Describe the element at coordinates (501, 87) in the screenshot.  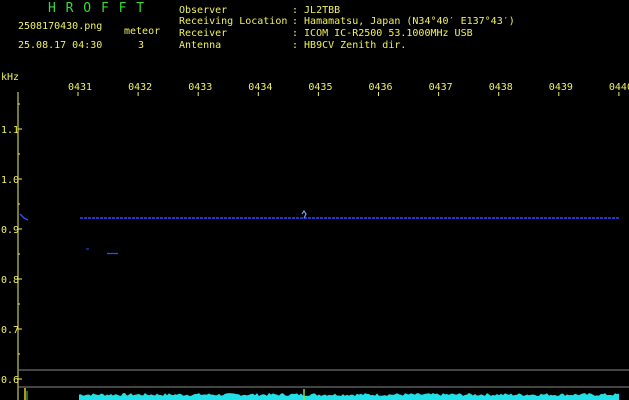
I see `x-tick-label: 0438` at that location.